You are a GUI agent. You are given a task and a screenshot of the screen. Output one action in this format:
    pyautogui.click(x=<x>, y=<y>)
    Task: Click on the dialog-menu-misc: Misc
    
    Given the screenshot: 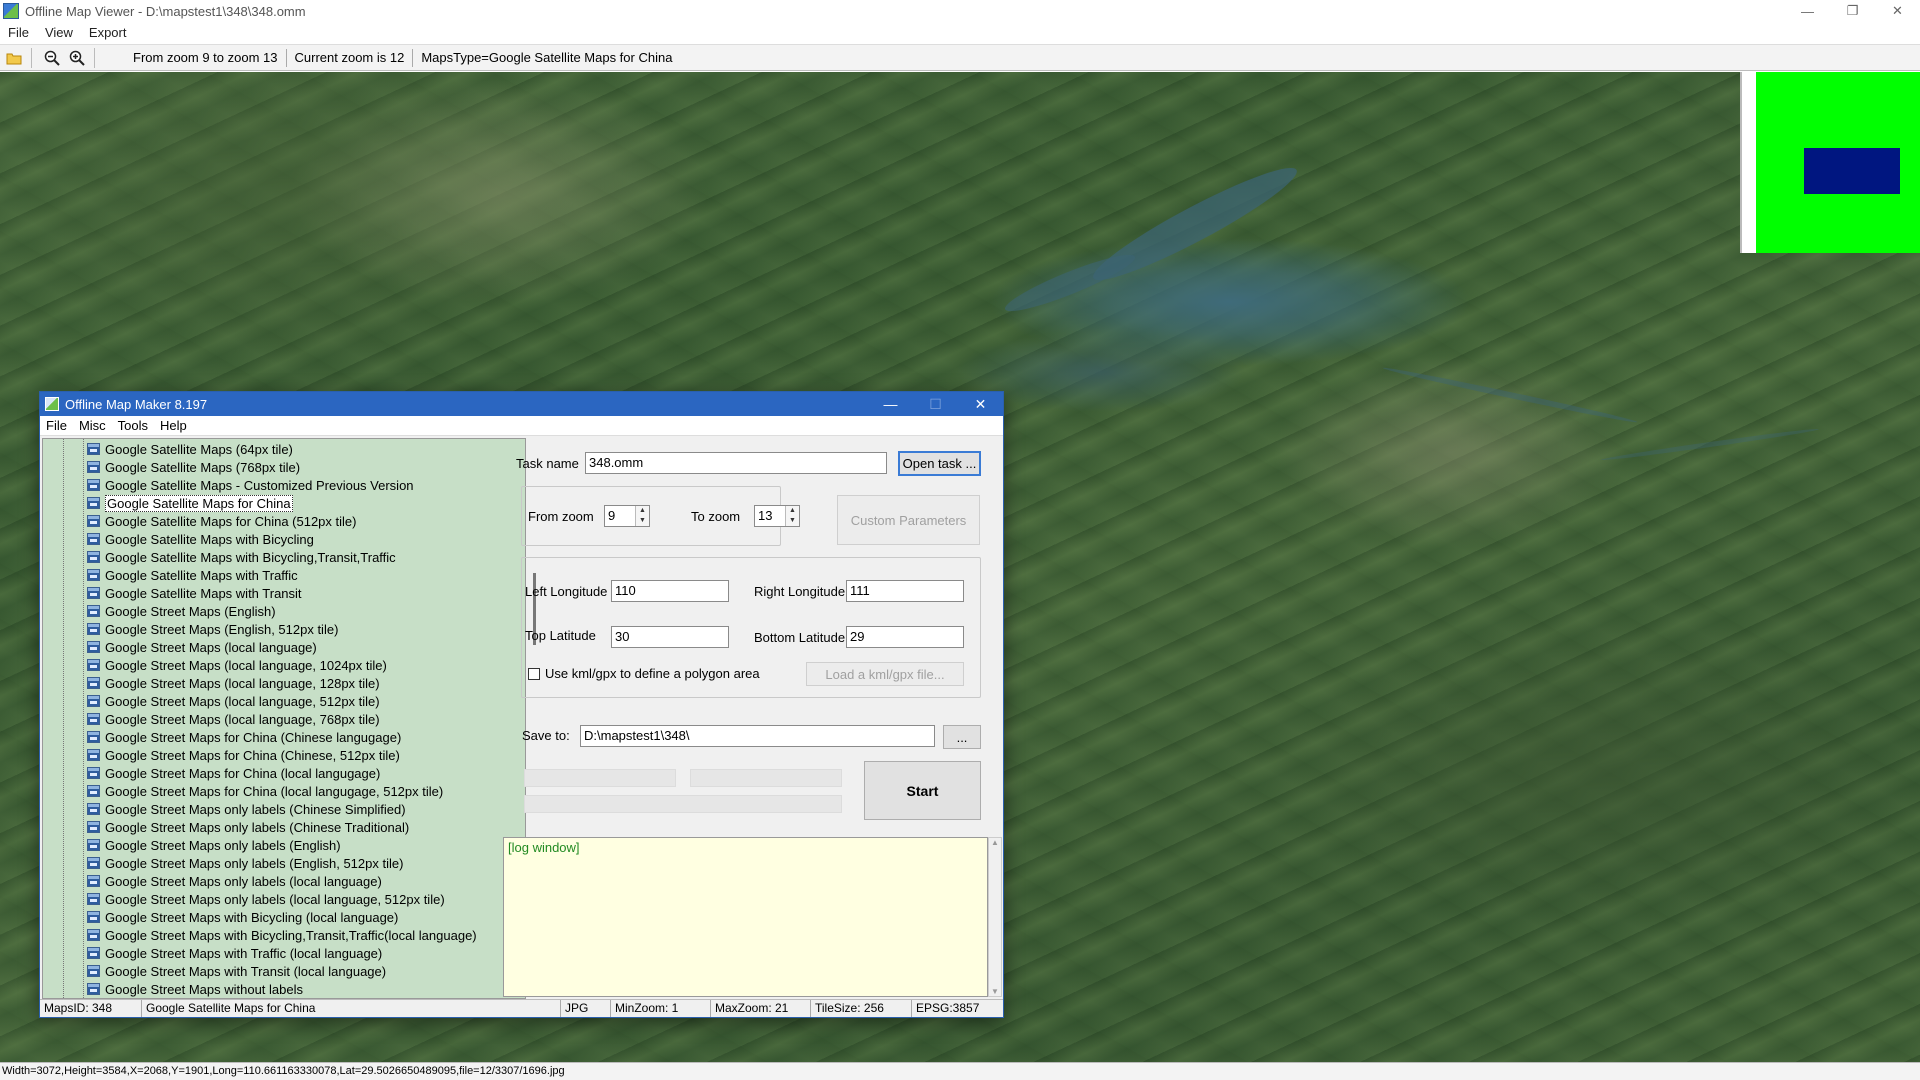 What is the action you would take?
    pyautogui.click(x=92, y=425)
    